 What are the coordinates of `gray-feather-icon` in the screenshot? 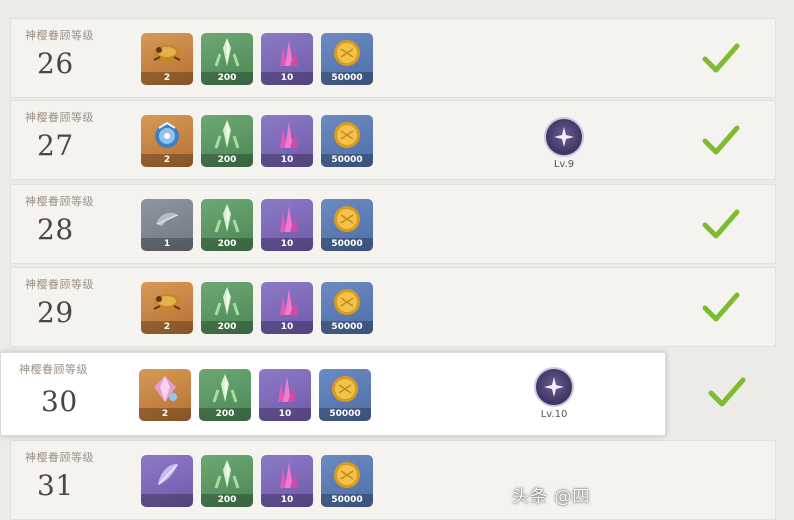 It's located at (167, 221).